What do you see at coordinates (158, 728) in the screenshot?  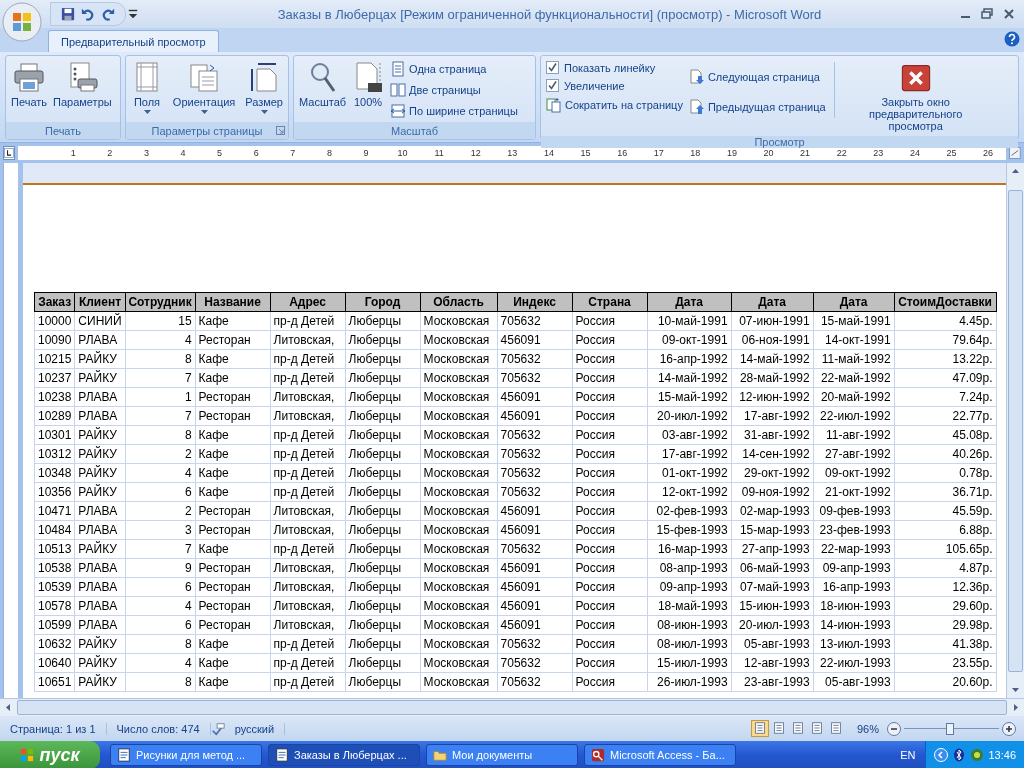 I see `word-count: Число слов: 474` at bounding box center [158, 728].